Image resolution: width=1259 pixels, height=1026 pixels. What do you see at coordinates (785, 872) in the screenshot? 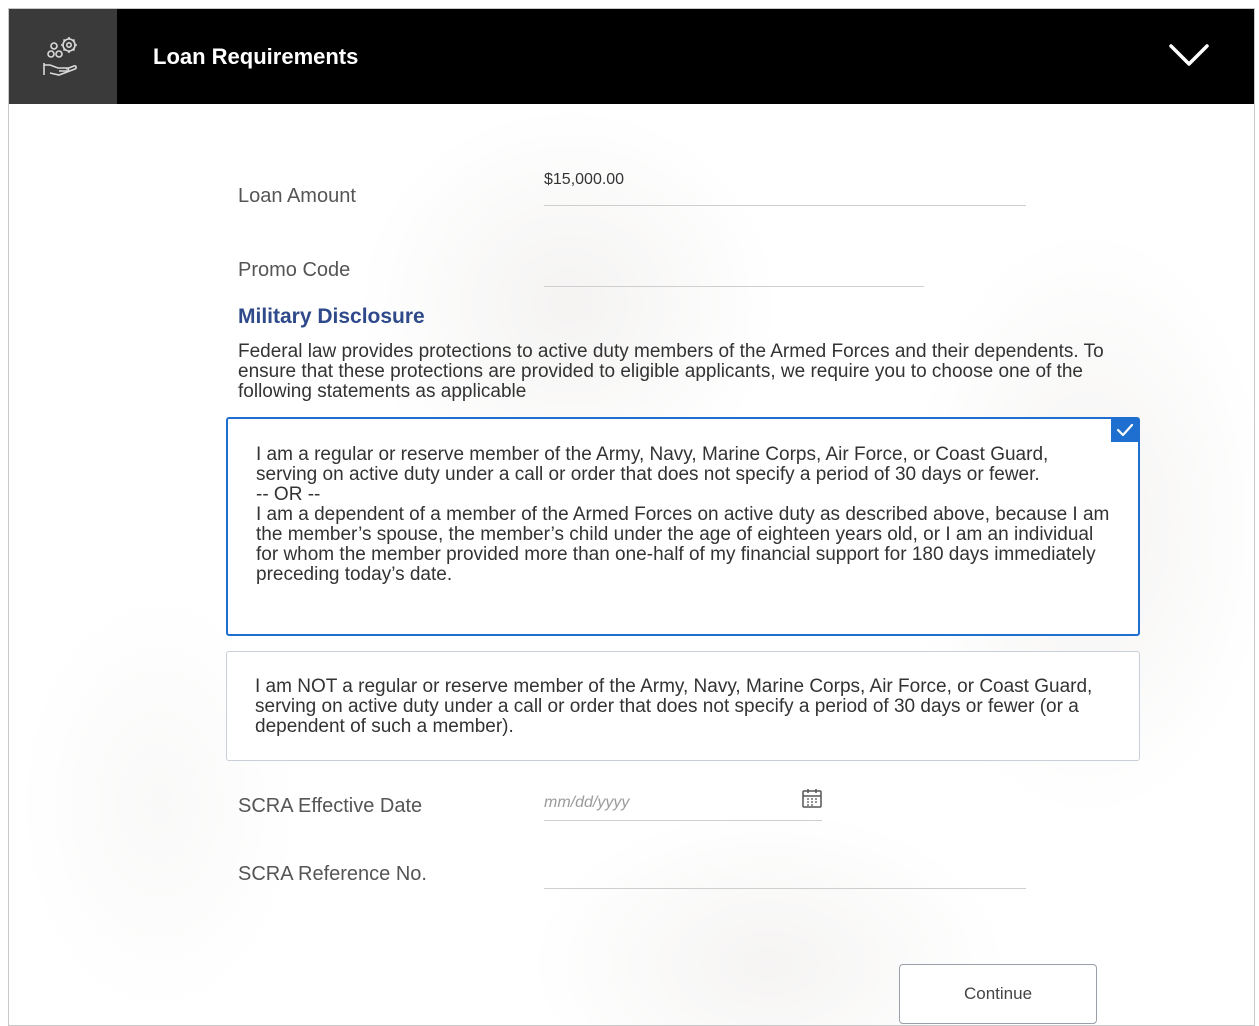
I see `scra-reference-no-input` at bounding box center [785, 872].